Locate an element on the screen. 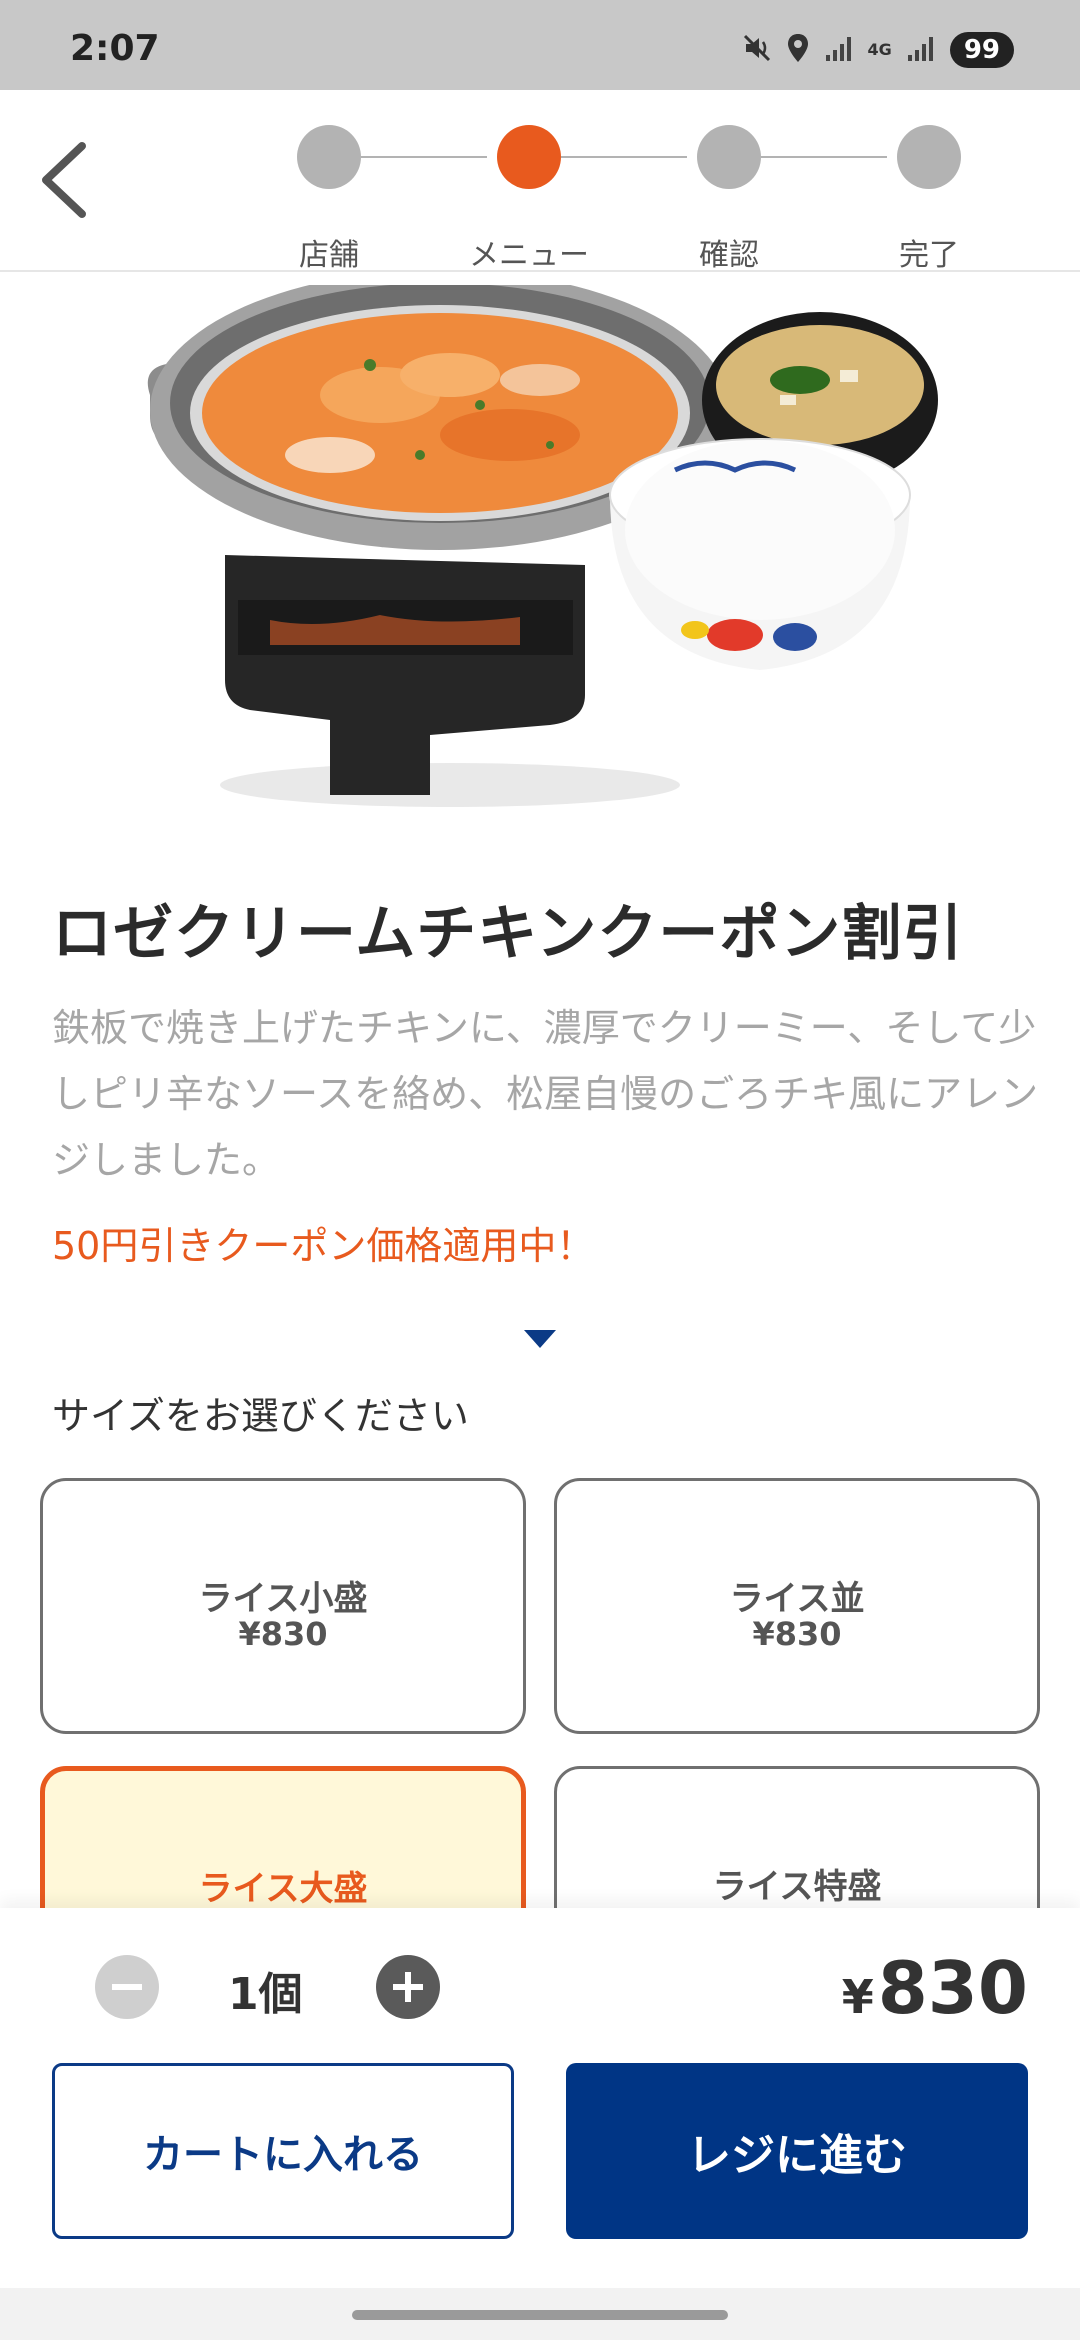  size-option-label: ライス小盛 is located at coordinates (283, 1599).